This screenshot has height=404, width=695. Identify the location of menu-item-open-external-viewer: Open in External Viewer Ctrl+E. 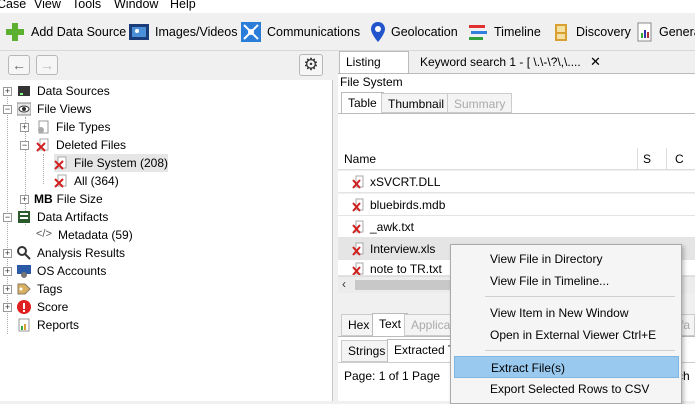
(566, 335).